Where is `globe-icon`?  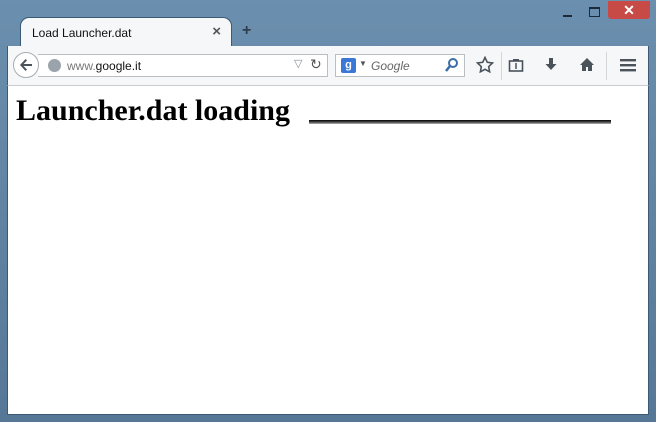 globe-icon is located at coordinates (54, 65).